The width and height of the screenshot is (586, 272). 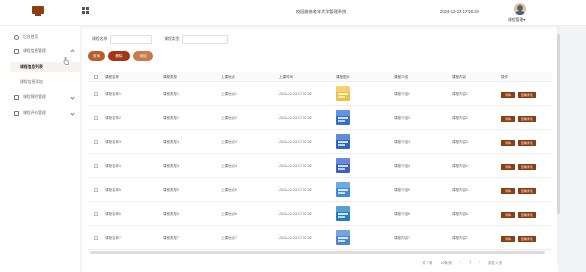 I want to click on page-number: 1, so click(x=470, y=262).